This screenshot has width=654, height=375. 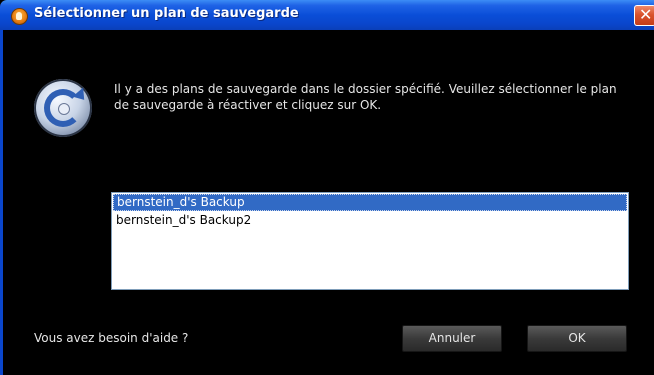 I want to click on title-bar: Sélectionner un plan de sauvegarde ✕, so click(x=327, y=15).